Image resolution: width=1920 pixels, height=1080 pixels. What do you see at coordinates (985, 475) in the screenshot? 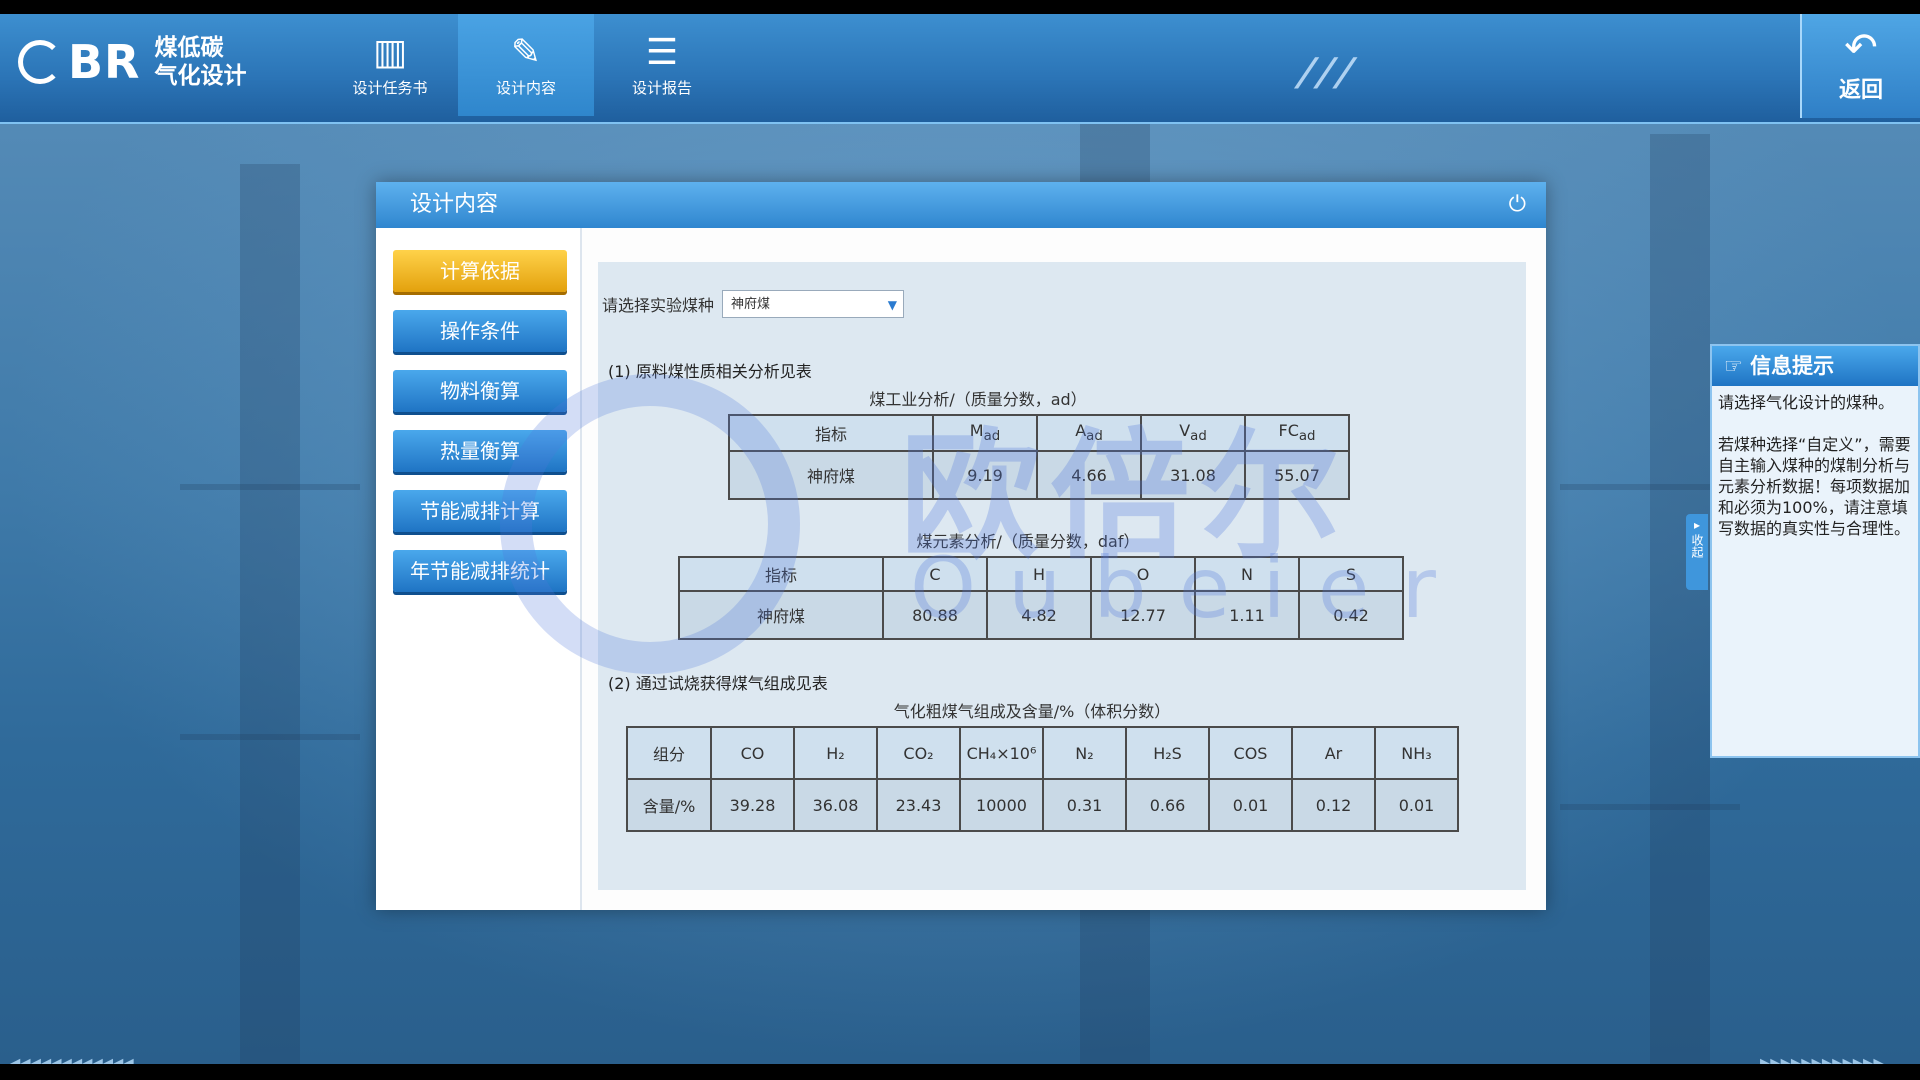
I see `table-cell: 9.19` at bounding box center [985, 475].